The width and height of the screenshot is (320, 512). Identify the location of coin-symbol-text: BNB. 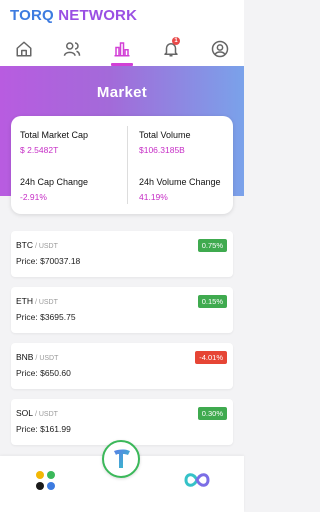
(25, 357).